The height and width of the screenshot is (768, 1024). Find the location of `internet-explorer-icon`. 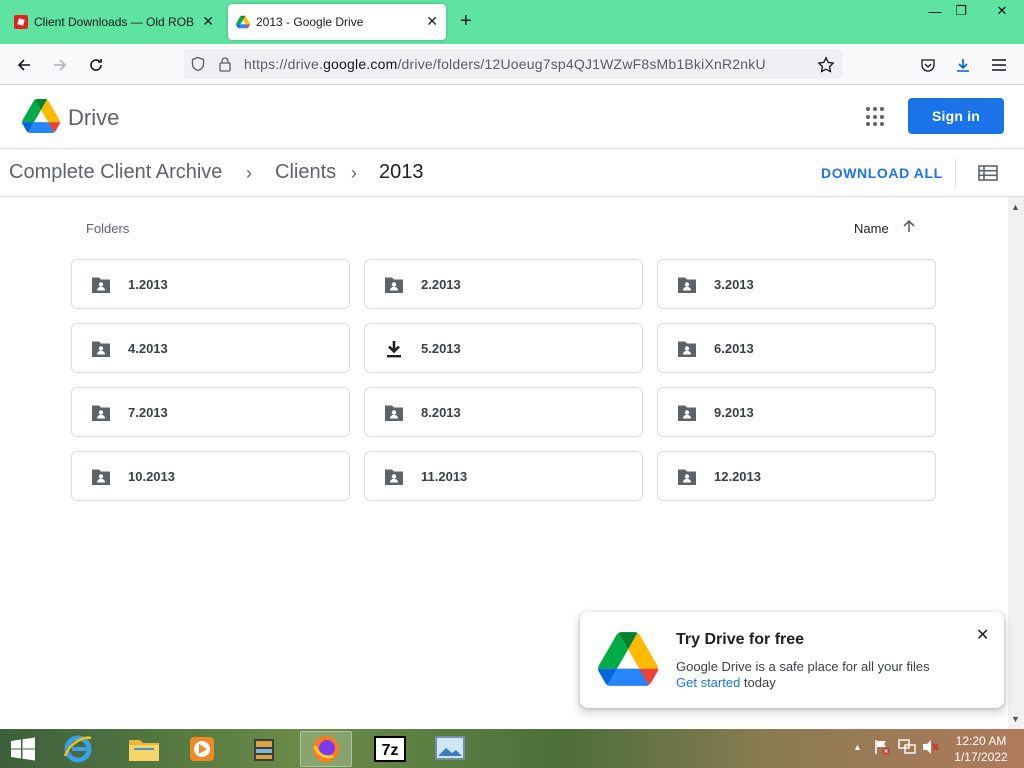

internet-explorer-icon is located at coordinates (77, 749).